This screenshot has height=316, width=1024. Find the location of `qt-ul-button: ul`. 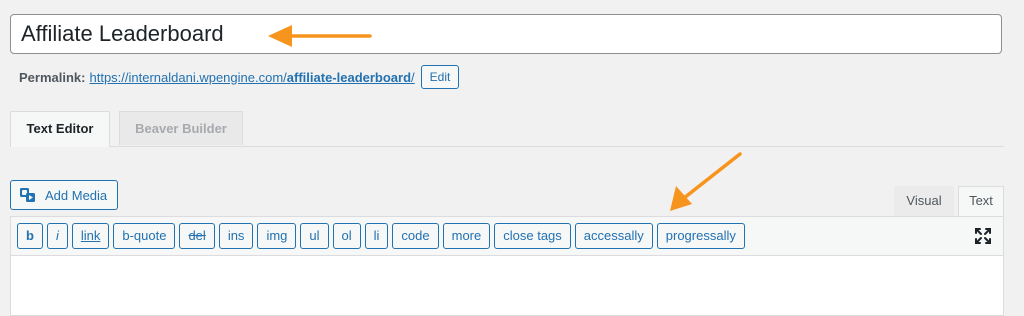

qt-ul-button: ul is located at coordinates (314, 236).